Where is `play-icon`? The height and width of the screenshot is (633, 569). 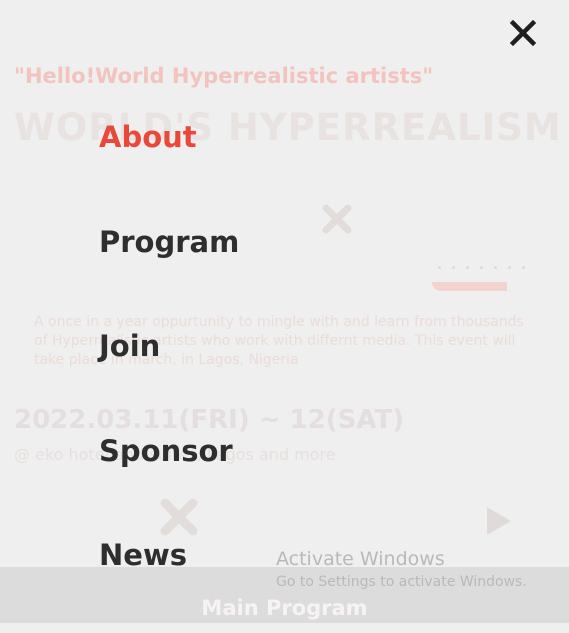 play-icon is located at coordinates (499, 521).